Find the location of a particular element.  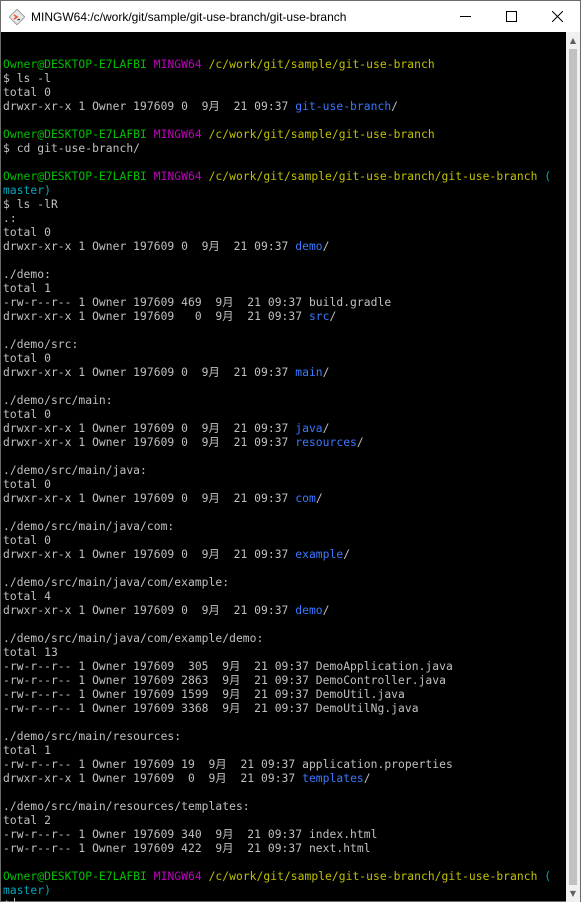

minimize-button is located at coordinates (465, 16).